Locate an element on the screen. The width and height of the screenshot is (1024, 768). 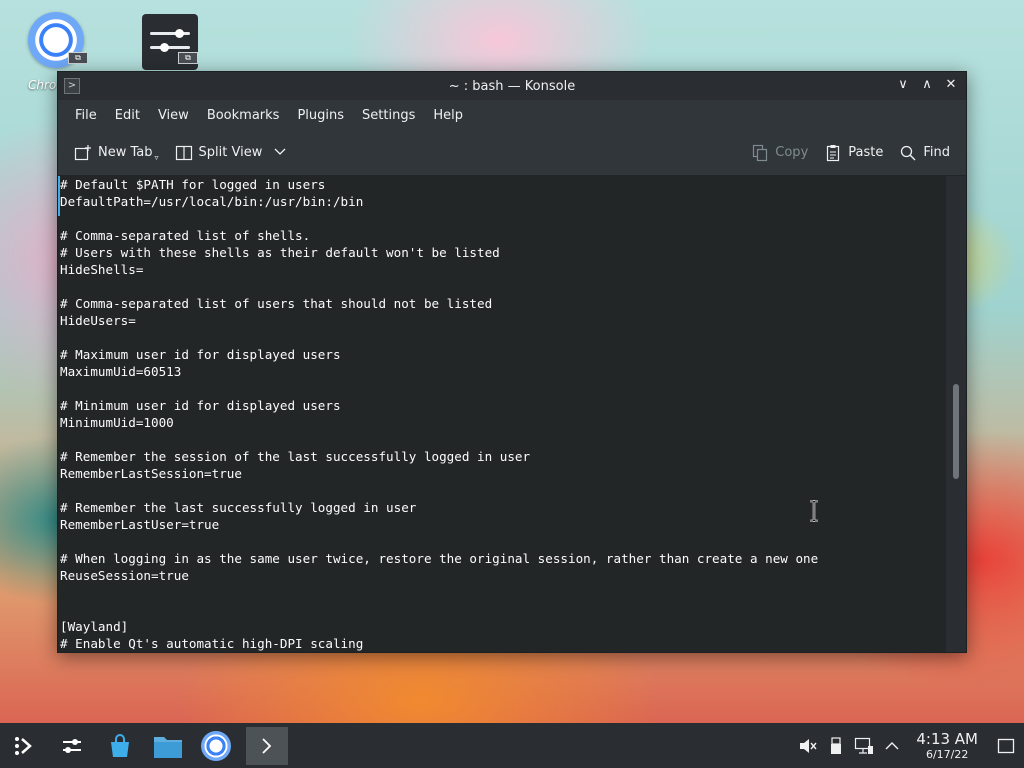
paste-button: Paste is located at coordinates (853, 153).